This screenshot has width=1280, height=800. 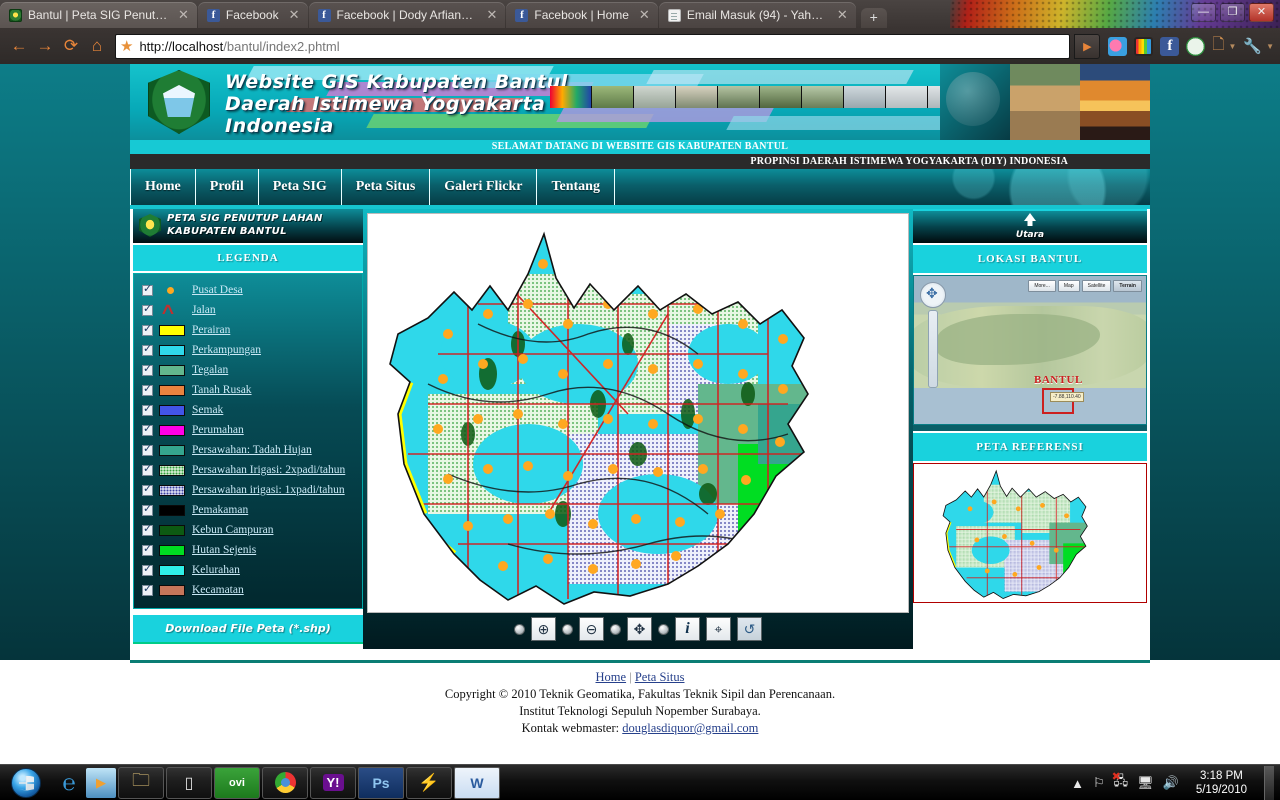 I want to click on legend-row-persawahan-irigasi-2x: Persawahan Irigasi: 2xpadi/tahun, so click(x=252, y=470).